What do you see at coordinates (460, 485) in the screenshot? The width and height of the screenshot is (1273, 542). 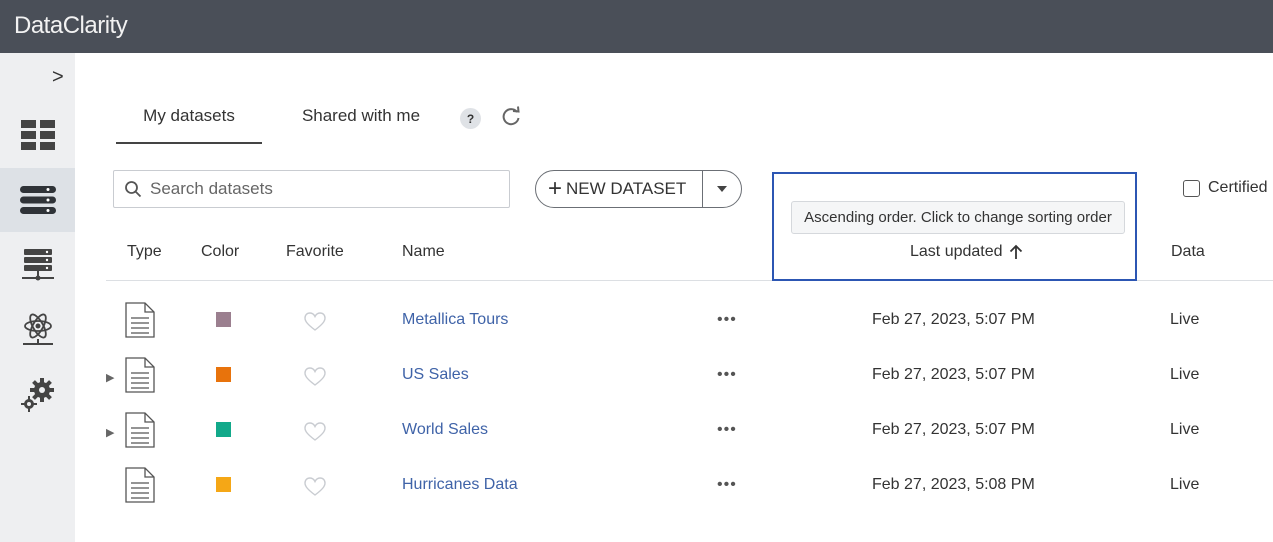 I see `dataset-name-link: Hurricanes Data` at bounding box center [460, 485].